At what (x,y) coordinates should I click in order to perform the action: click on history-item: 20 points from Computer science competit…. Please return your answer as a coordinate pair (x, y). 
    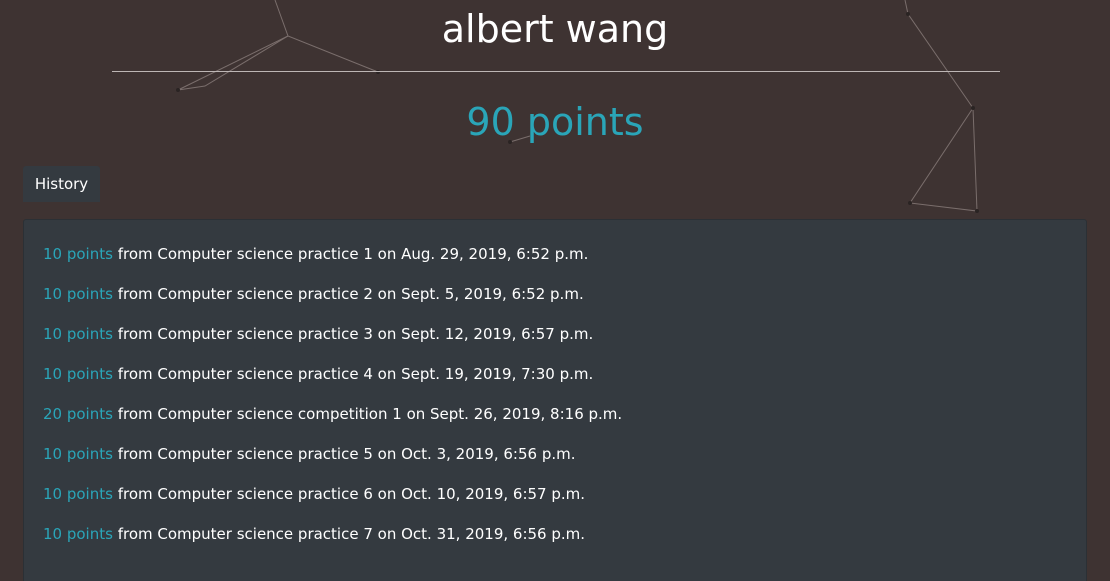
    Looking at the image, I should click on (564, 423).